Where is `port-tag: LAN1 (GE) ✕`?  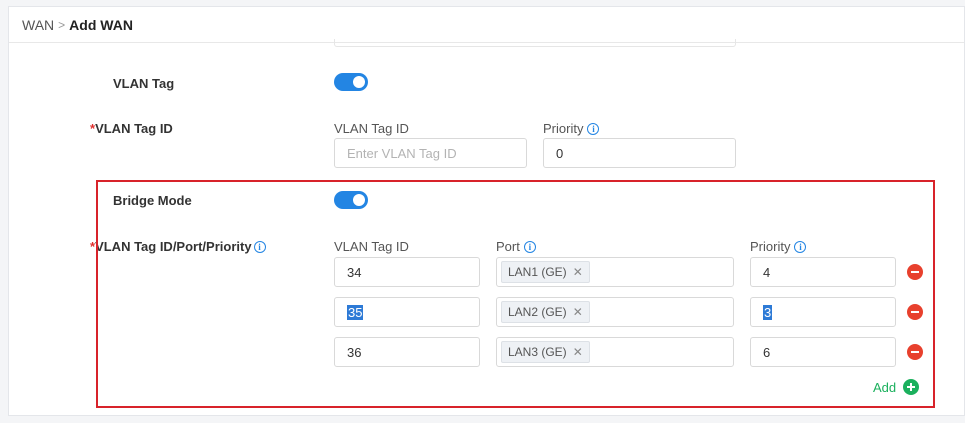
port-tag: LAN1 (GE) ✕ is located at coordinates (545, 272).